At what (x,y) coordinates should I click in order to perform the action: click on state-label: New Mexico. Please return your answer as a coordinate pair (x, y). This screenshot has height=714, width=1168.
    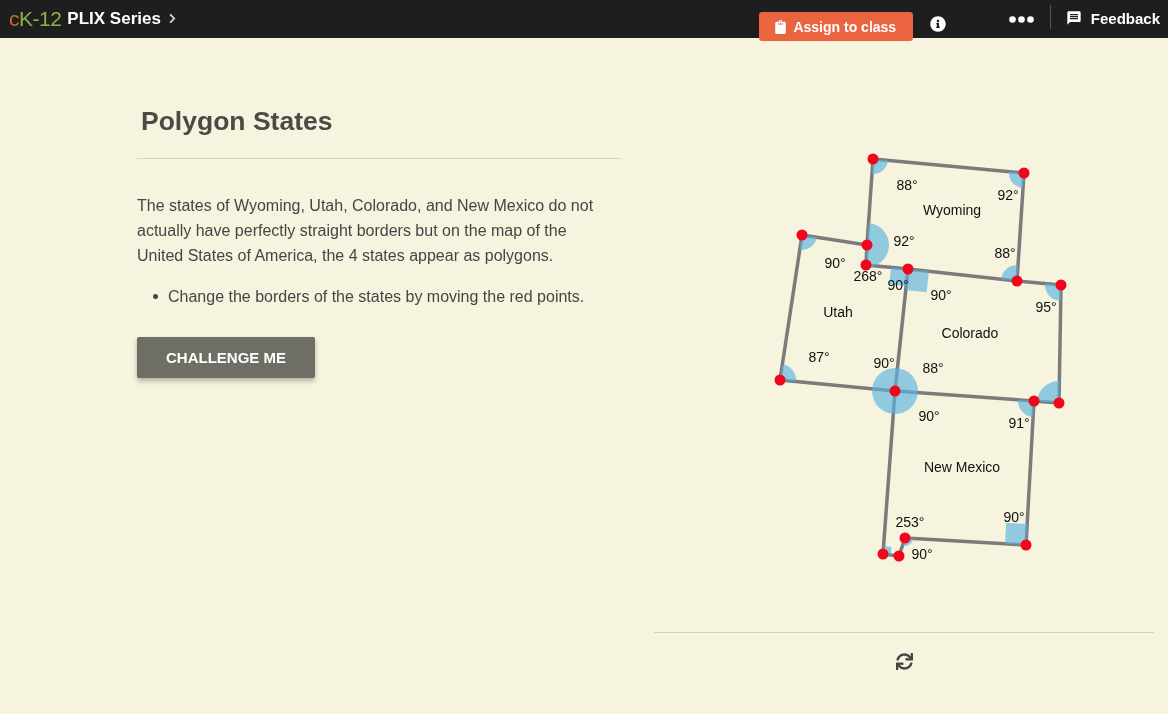
    Looking at the image, I should click on (962, 467).